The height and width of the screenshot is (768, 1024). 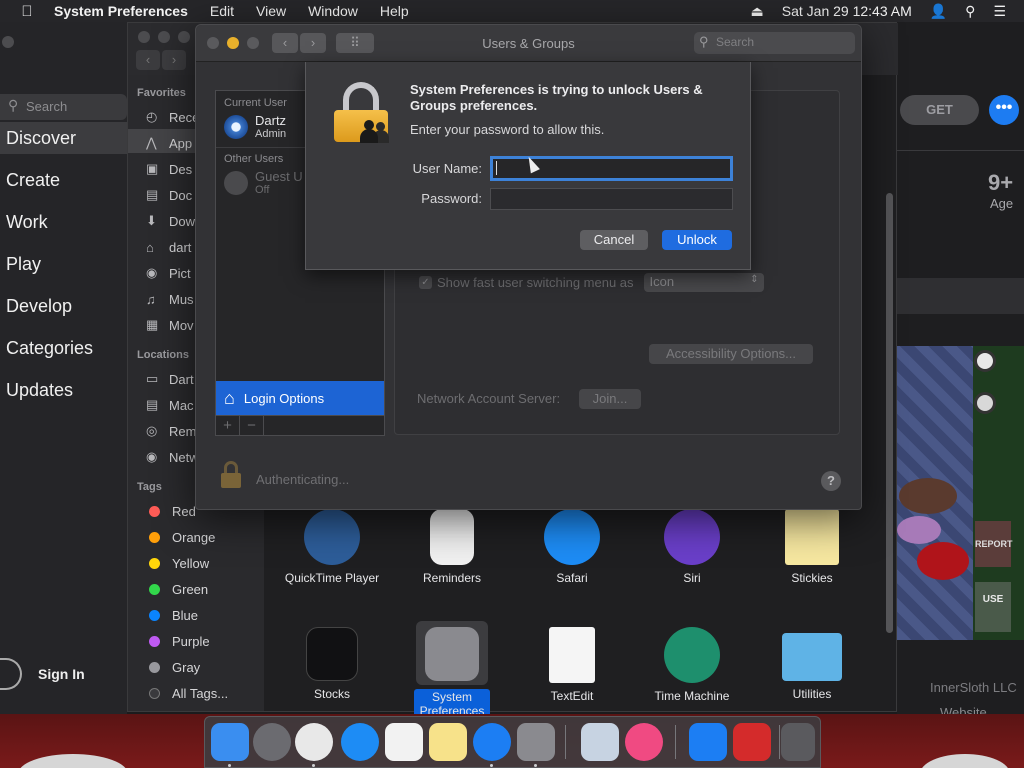 I want to click on download-icon: ⬇, so click(x=151, y=220).